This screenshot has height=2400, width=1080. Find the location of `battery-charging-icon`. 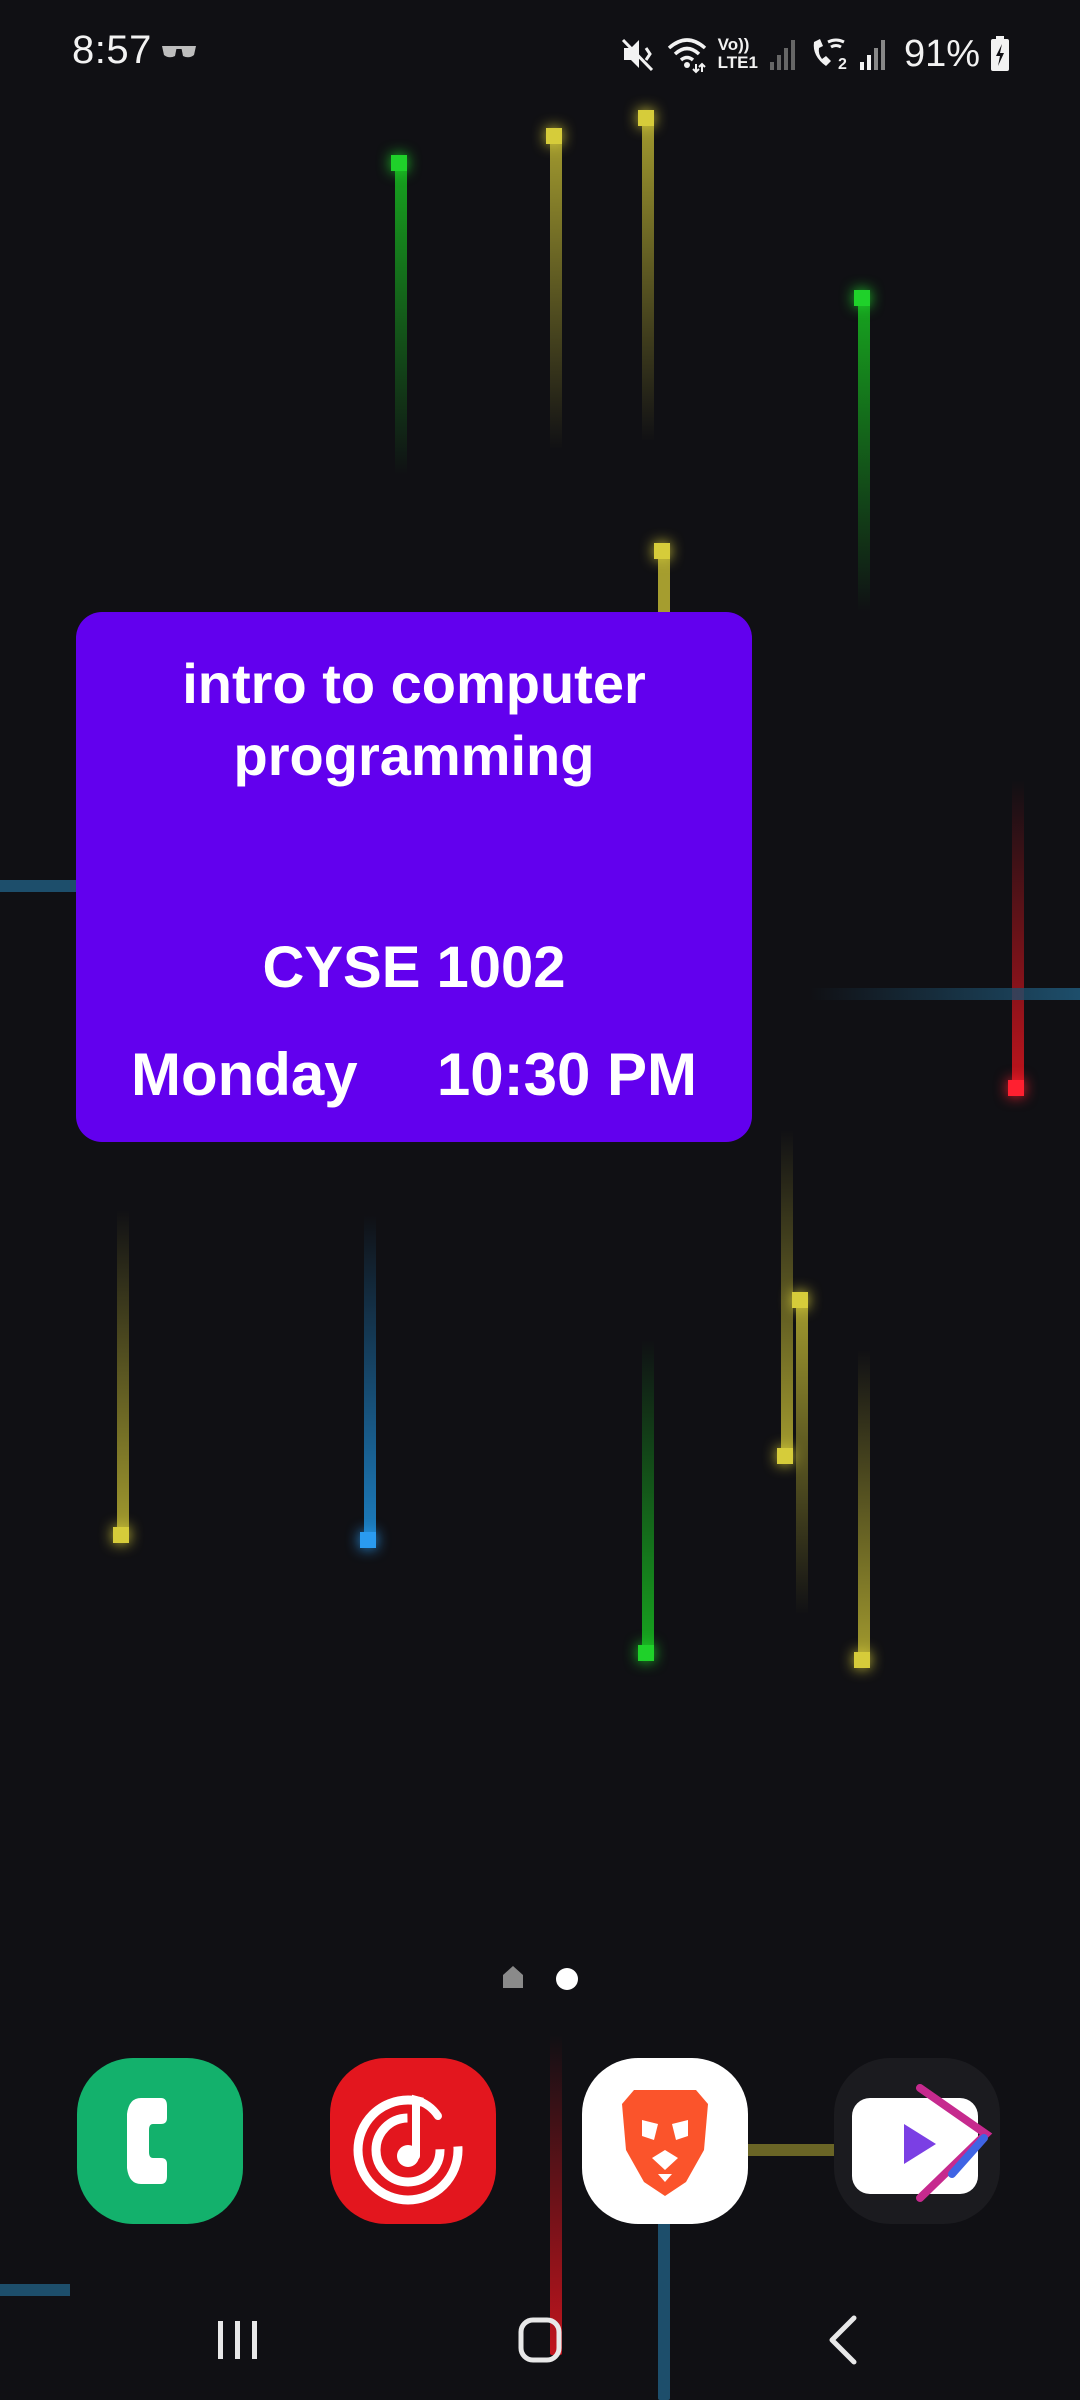

battery-charging-icon is located at coordinates (1000, 54).